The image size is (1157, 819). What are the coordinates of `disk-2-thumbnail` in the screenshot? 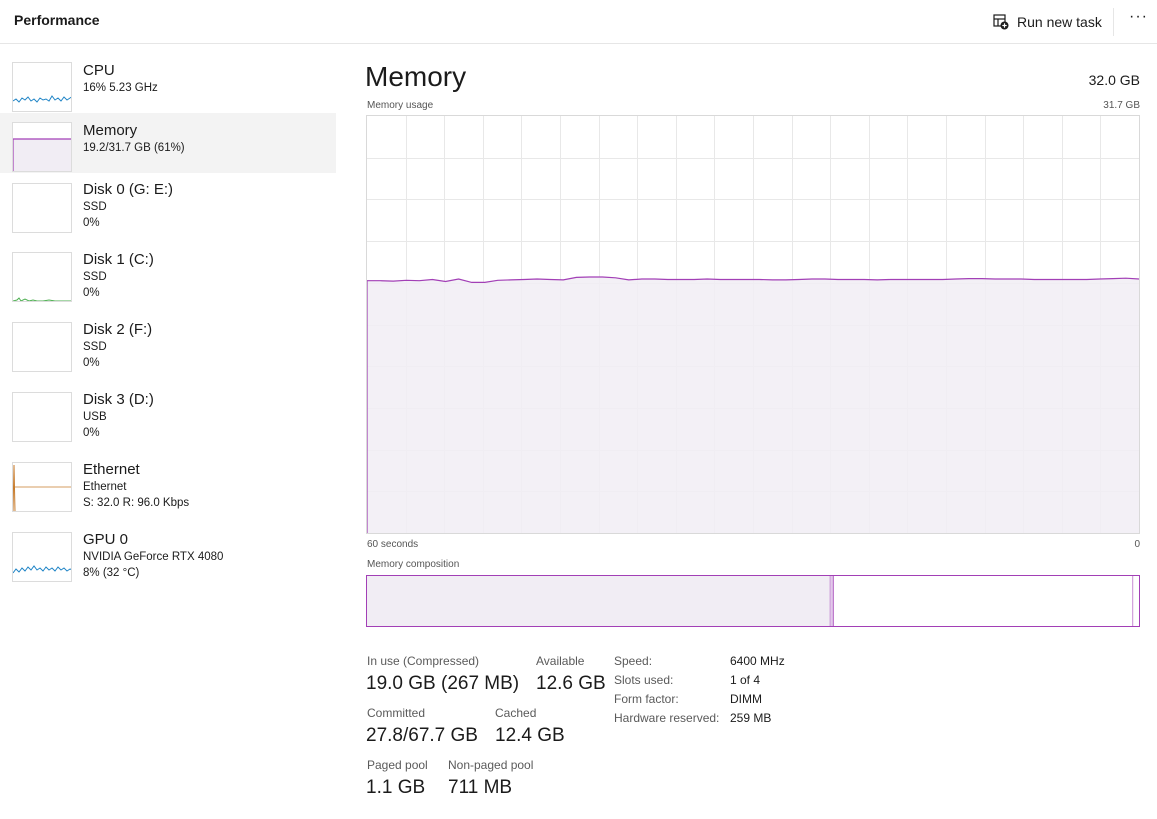 It's located at (42, 347).